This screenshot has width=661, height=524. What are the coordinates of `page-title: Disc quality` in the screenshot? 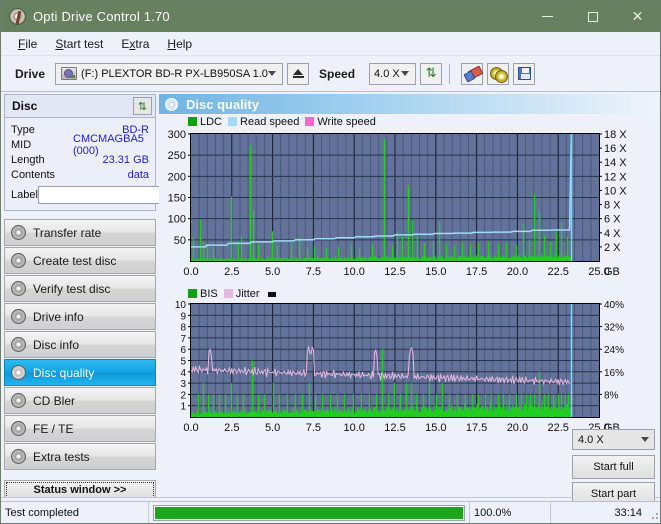 It's located at (222, 104).